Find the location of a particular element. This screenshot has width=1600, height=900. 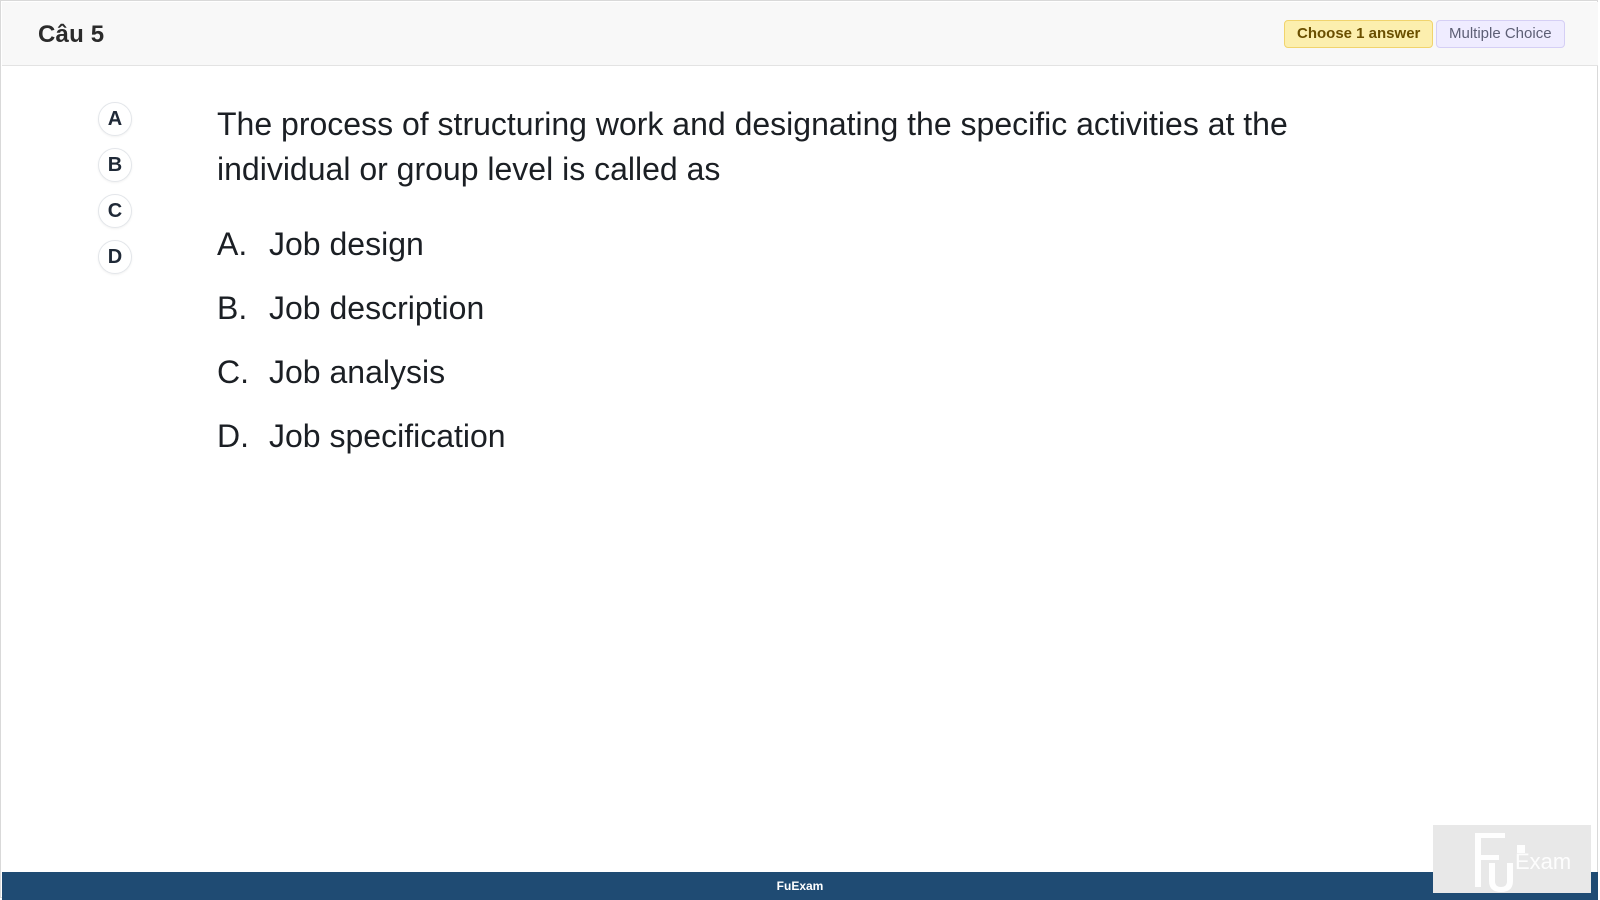

answer-button-a: A is located at coordinates (115, 119).